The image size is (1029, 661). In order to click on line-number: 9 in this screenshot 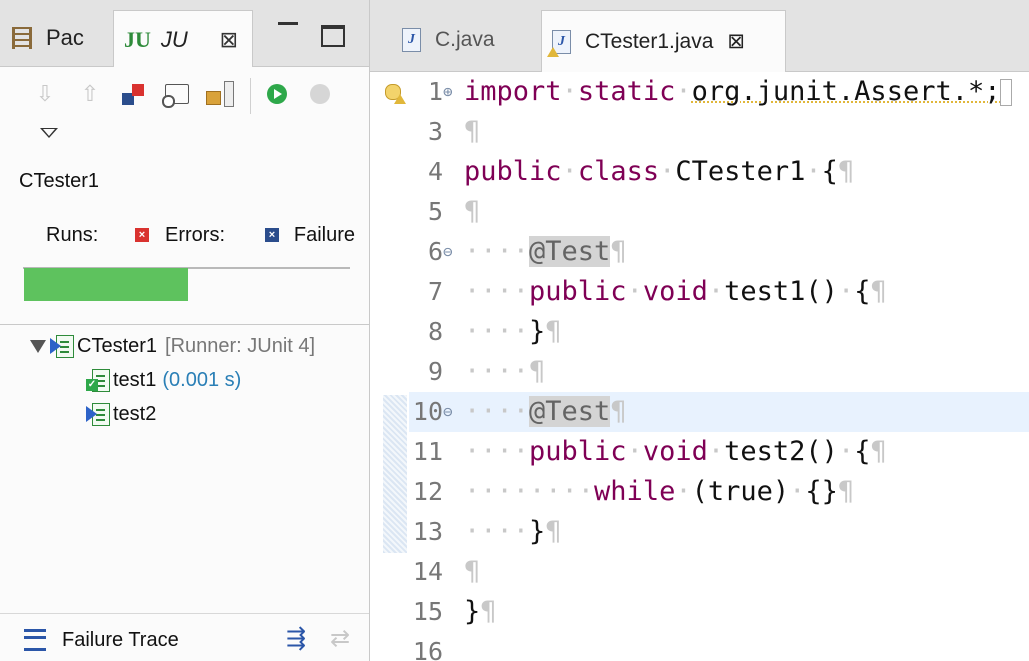, I will do `click(435, 371)`.